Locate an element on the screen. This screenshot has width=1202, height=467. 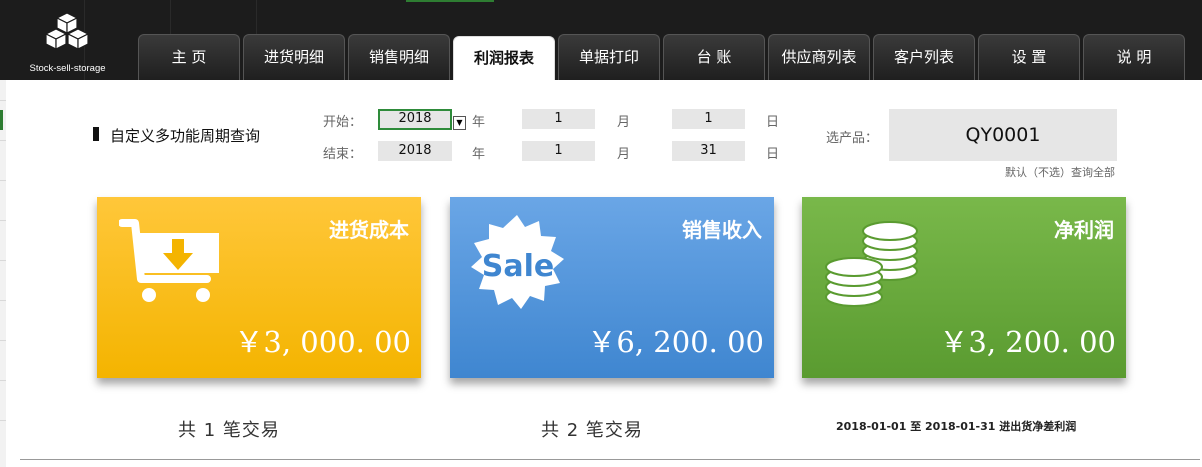
app-logo: Stock-sell-storage is located at coordinates (67, 43).